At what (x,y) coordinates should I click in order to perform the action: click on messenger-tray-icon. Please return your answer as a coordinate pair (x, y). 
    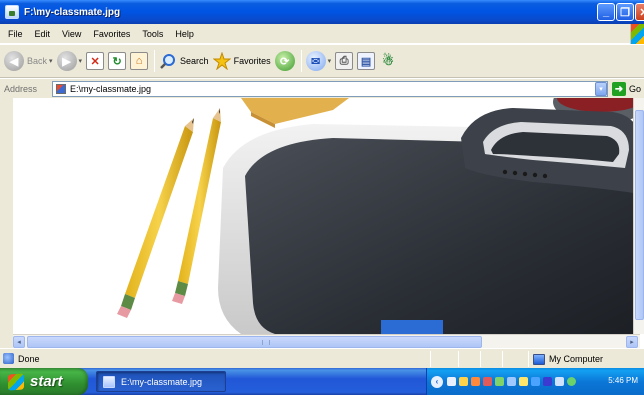
    Looking at the image, I should click on (499, 381).